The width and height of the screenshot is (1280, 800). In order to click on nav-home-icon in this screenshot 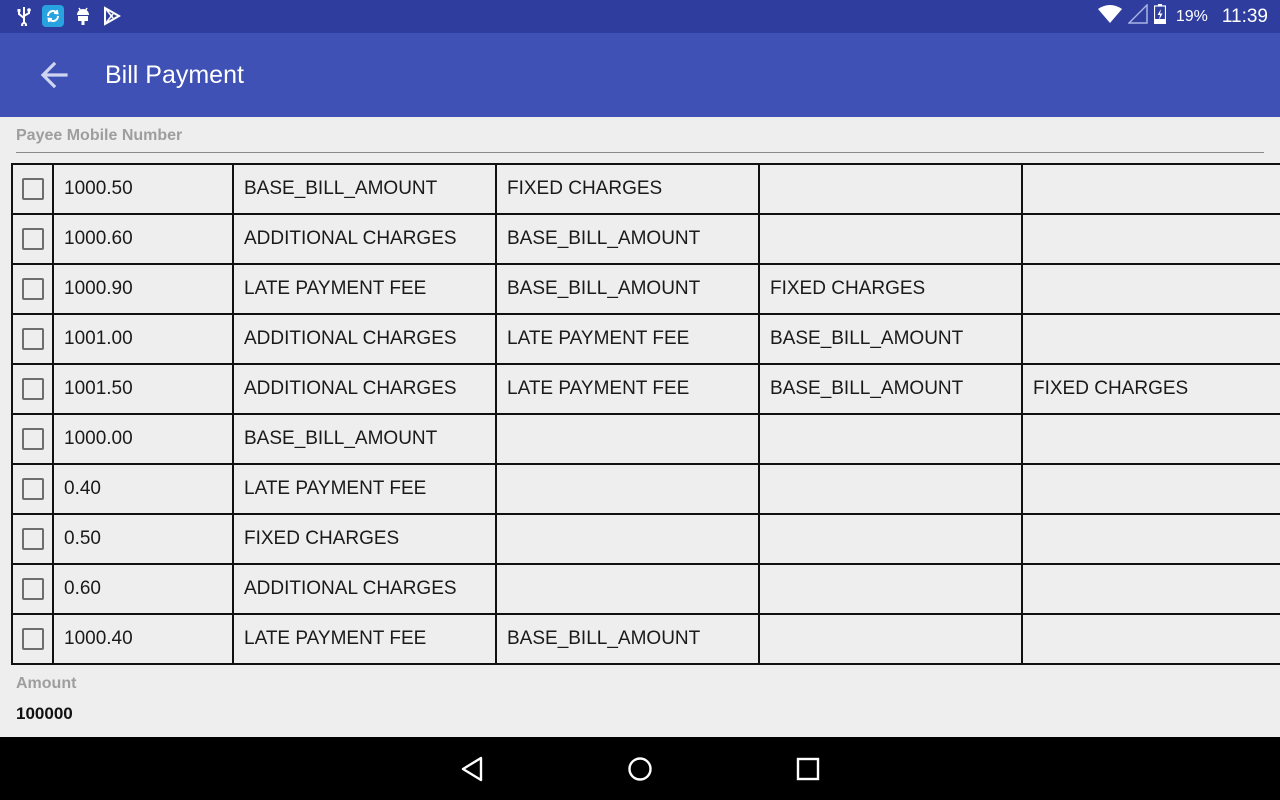, I will do `click(640, 769)`.